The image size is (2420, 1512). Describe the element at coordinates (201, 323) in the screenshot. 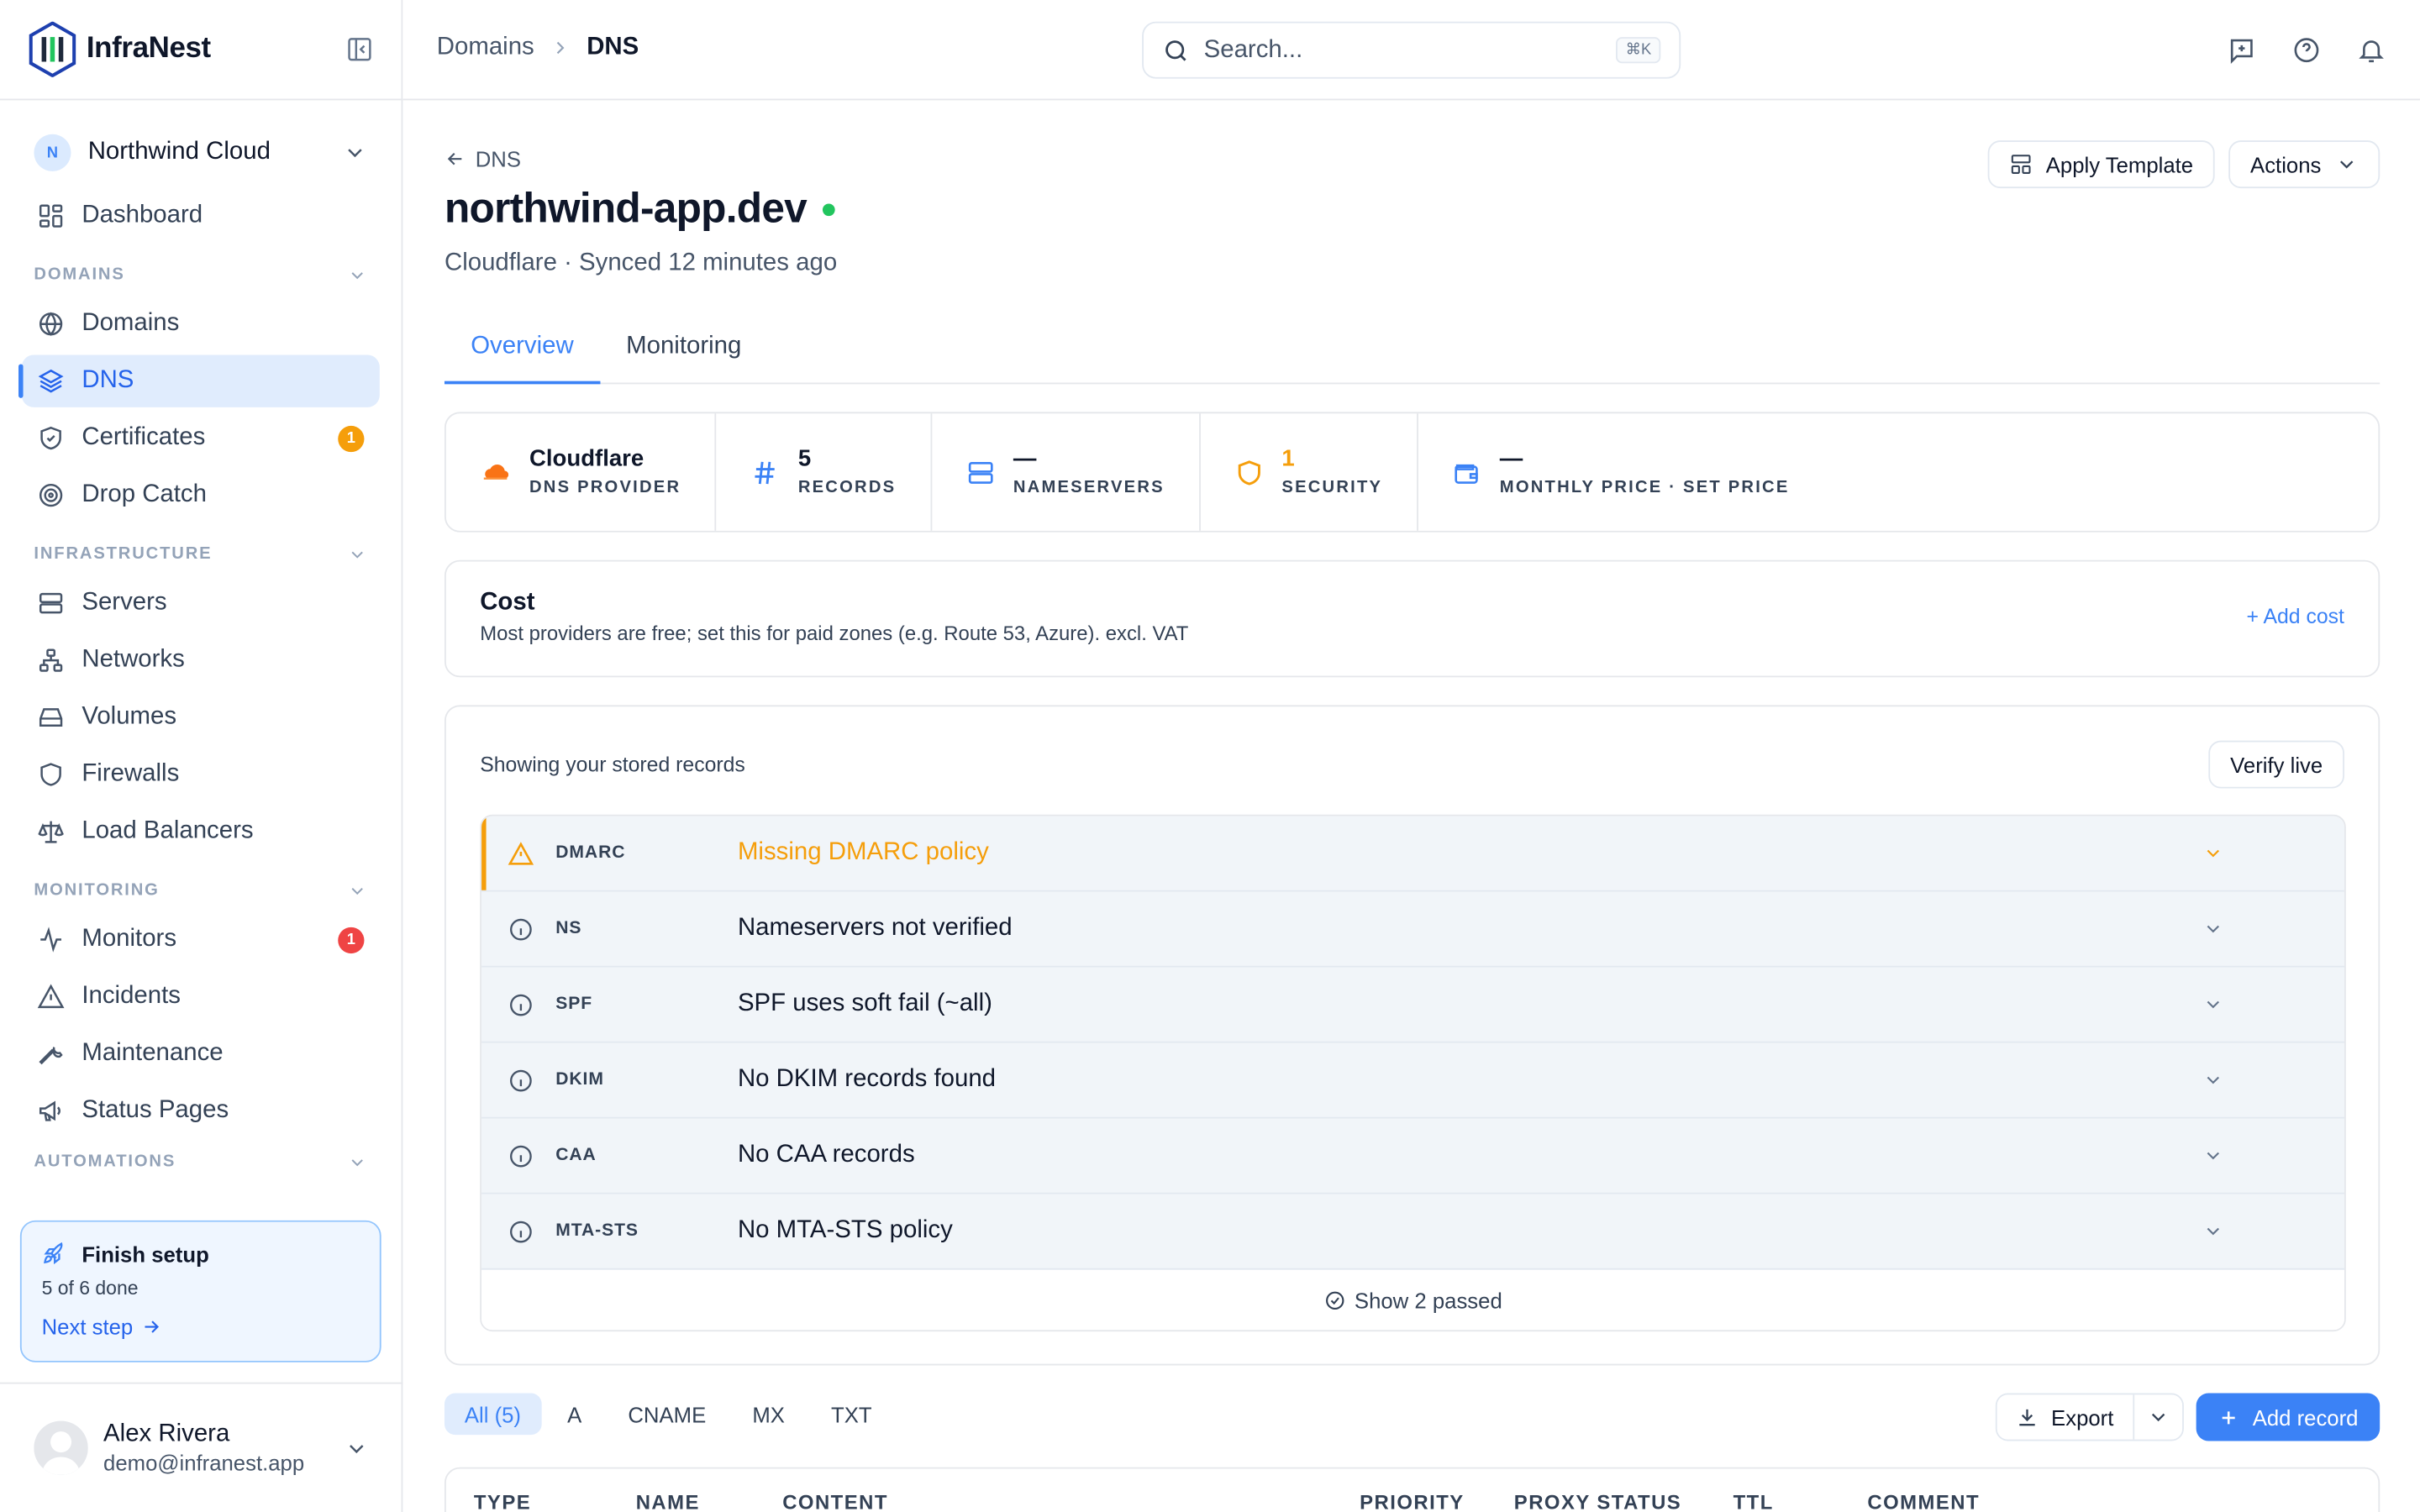

I see `sidebar-item-domains: Domains` at that location.